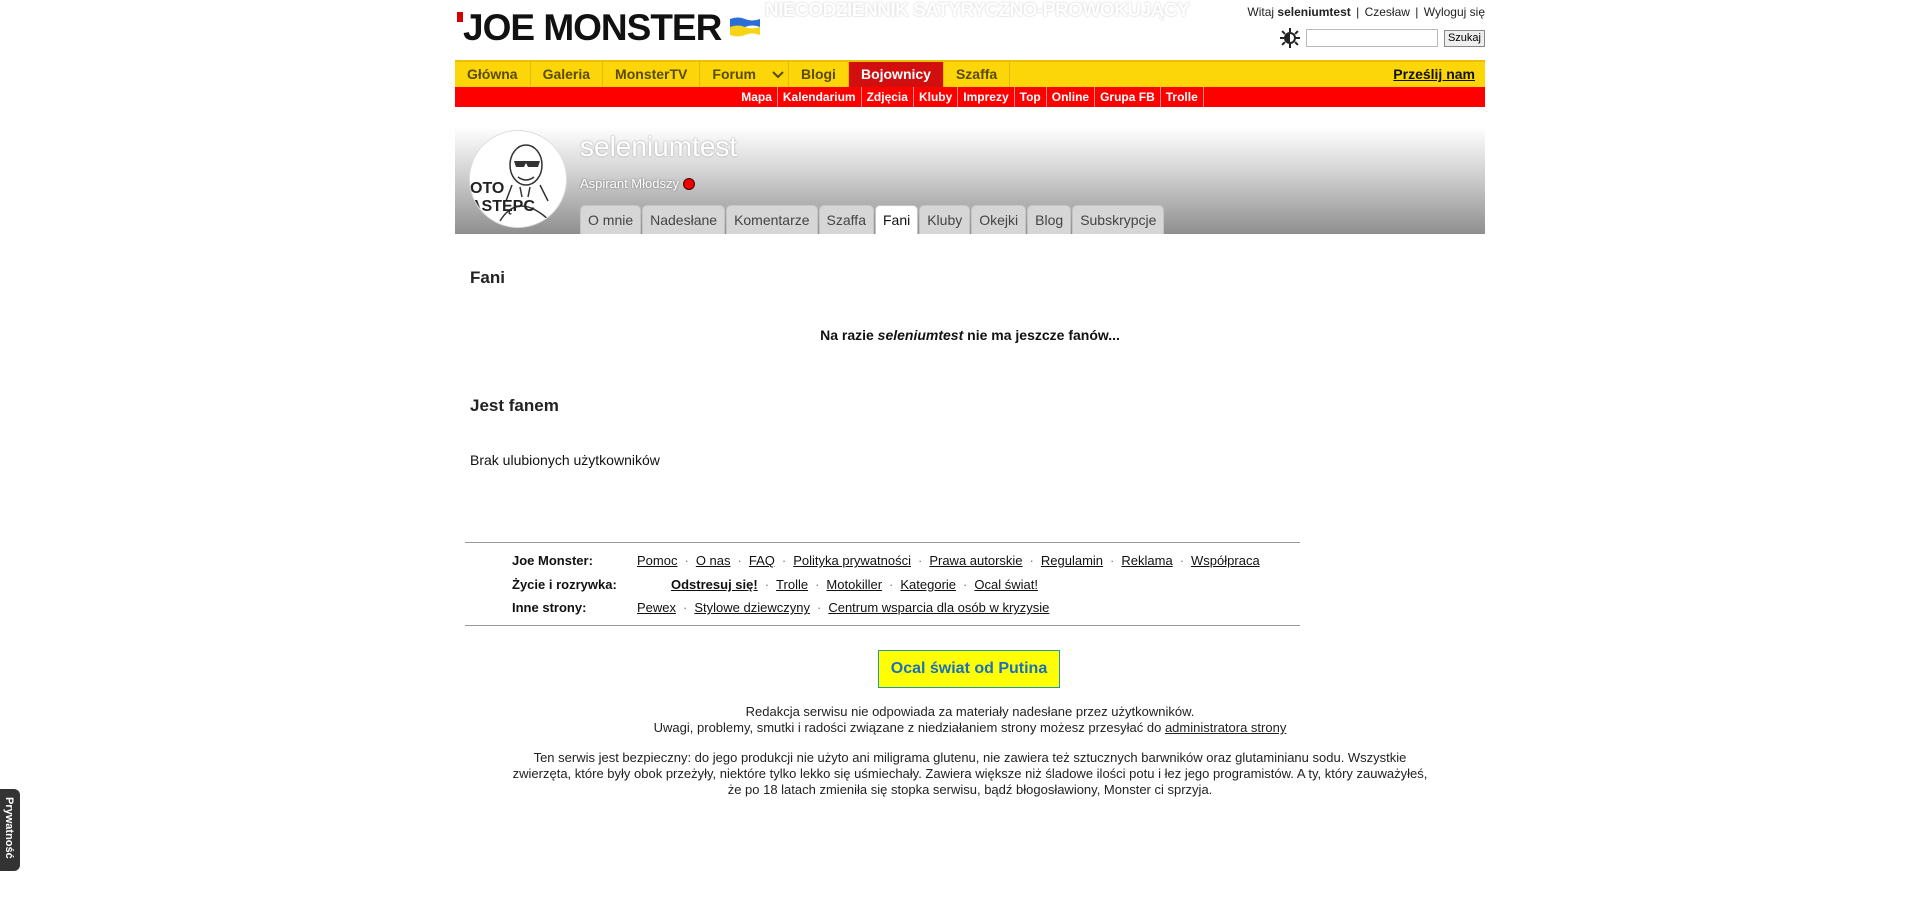 The height and width of the screenshot is (924, 1920). Describe the element at coordinates (734, 74) in the screenshot. I see `nav-item-forum: Forum` at that location.